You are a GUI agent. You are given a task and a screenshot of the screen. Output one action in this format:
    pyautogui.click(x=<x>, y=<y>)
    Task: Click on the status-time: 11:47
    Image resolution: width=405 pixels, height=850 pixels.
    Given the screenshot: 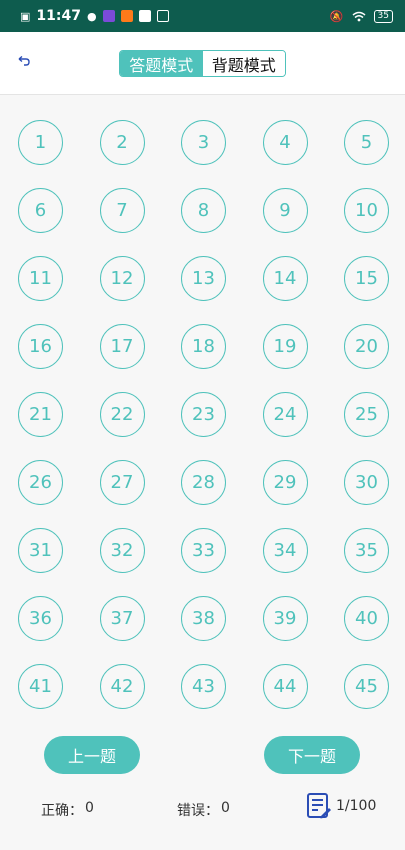 What is the action you would take?
    pyautogui.click(x=58, y=16)
    